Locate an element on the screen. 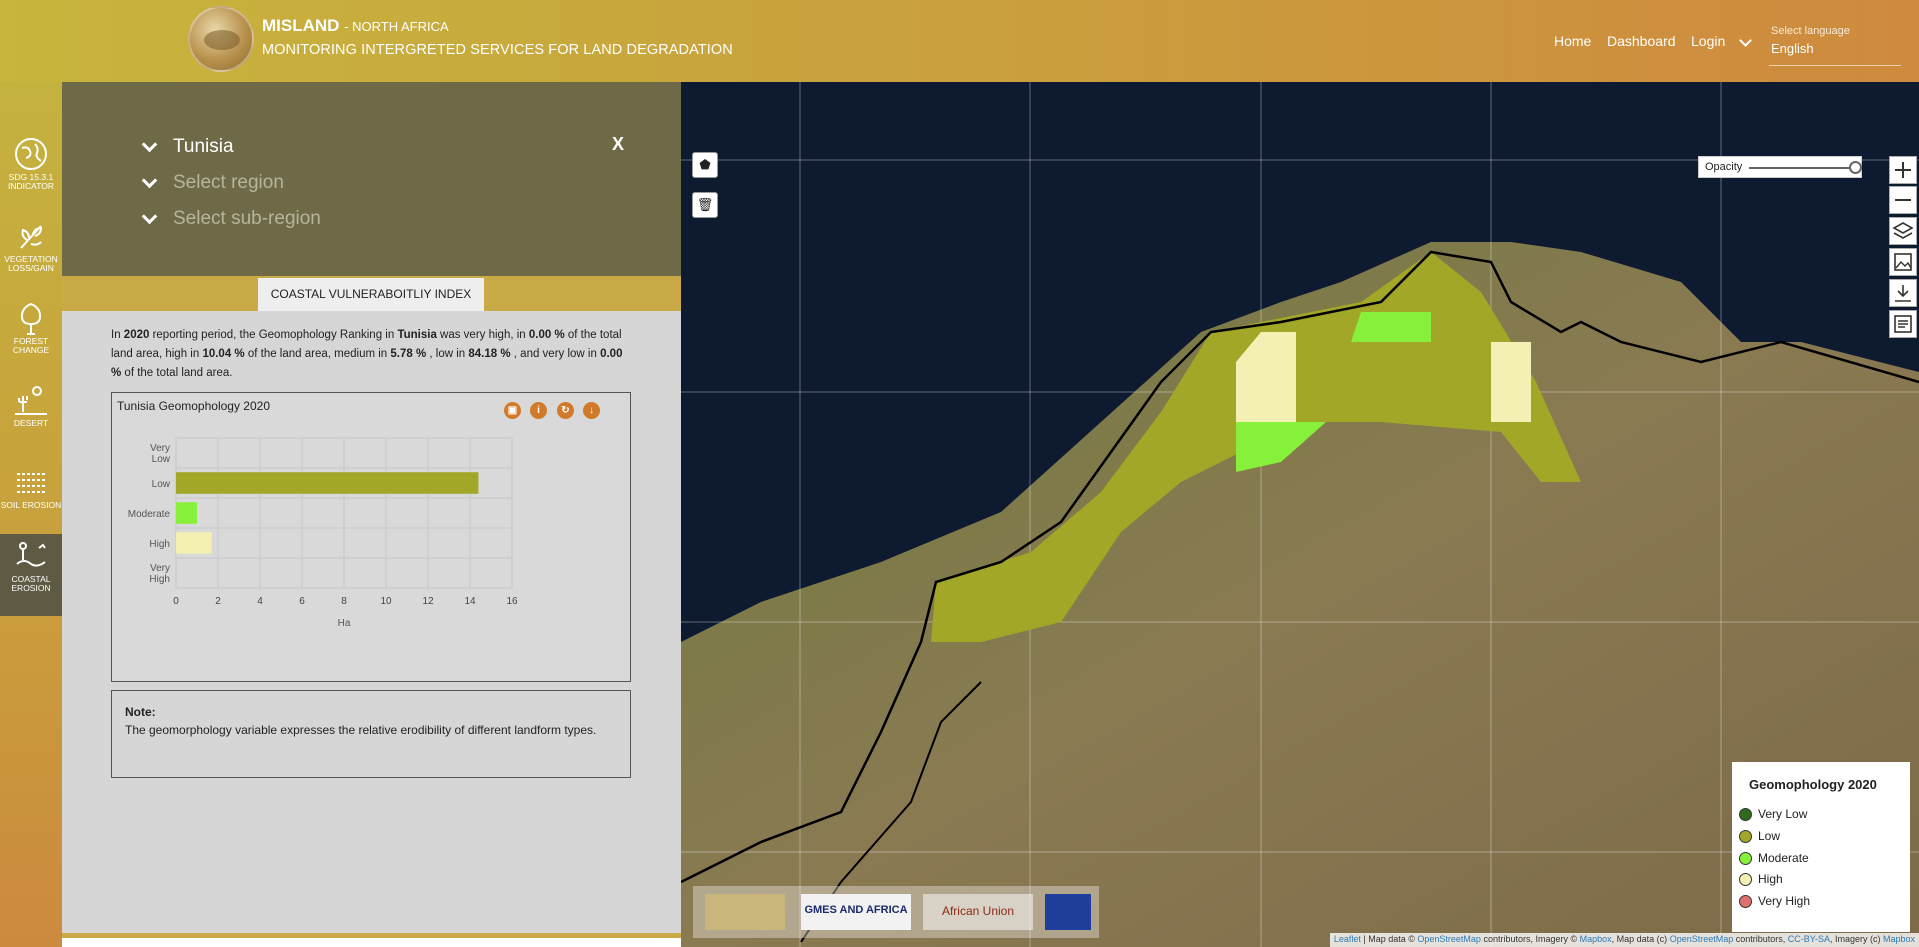 The image size is (1919, 947). country-select: Tunisia is located at coordinates (187, 147).